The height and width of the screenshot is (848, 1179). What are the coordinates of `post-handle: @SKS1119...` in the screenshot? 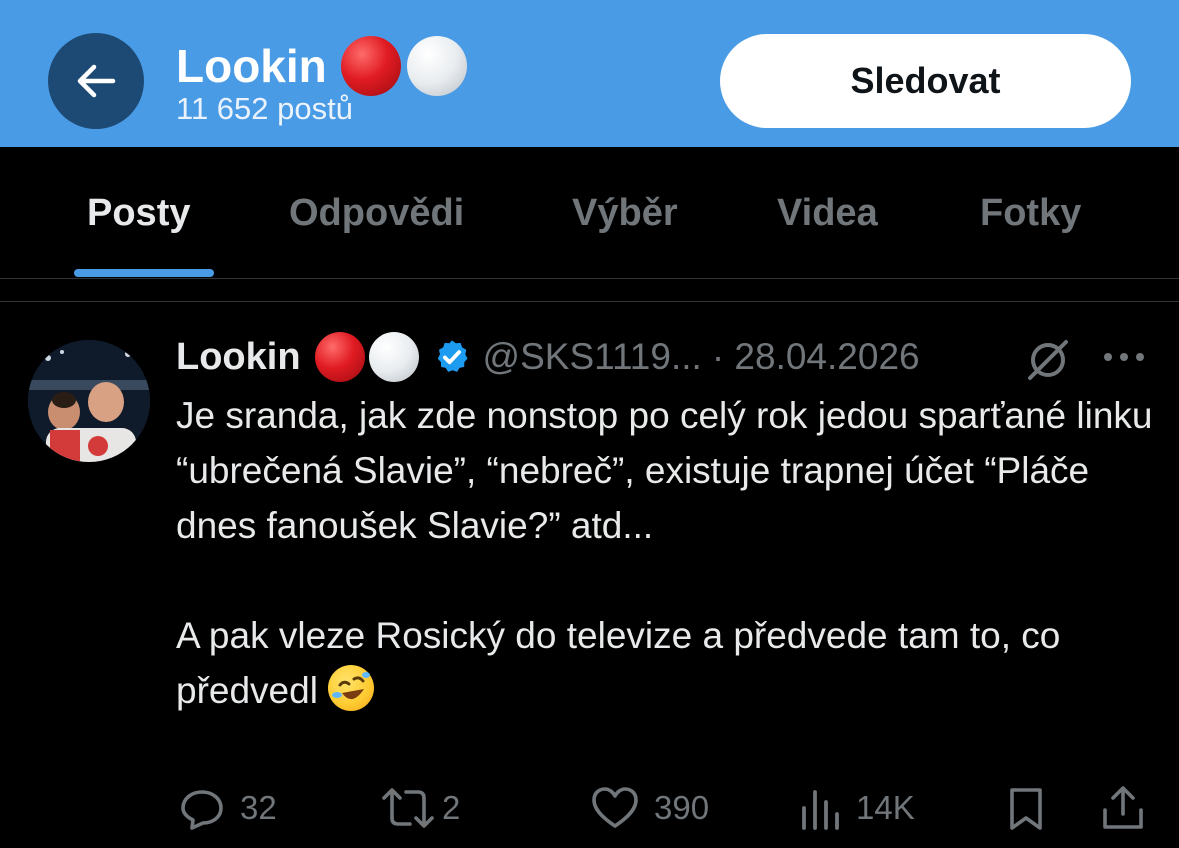 It's located at (592, 357).